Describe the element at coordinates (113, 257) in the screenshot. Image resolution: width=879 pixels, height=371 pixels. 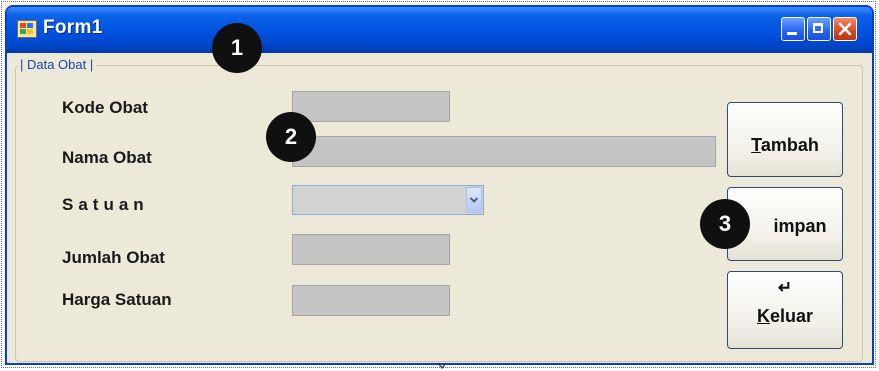
I see `jumlah-obat-label: Jumlah Obat` at that location.